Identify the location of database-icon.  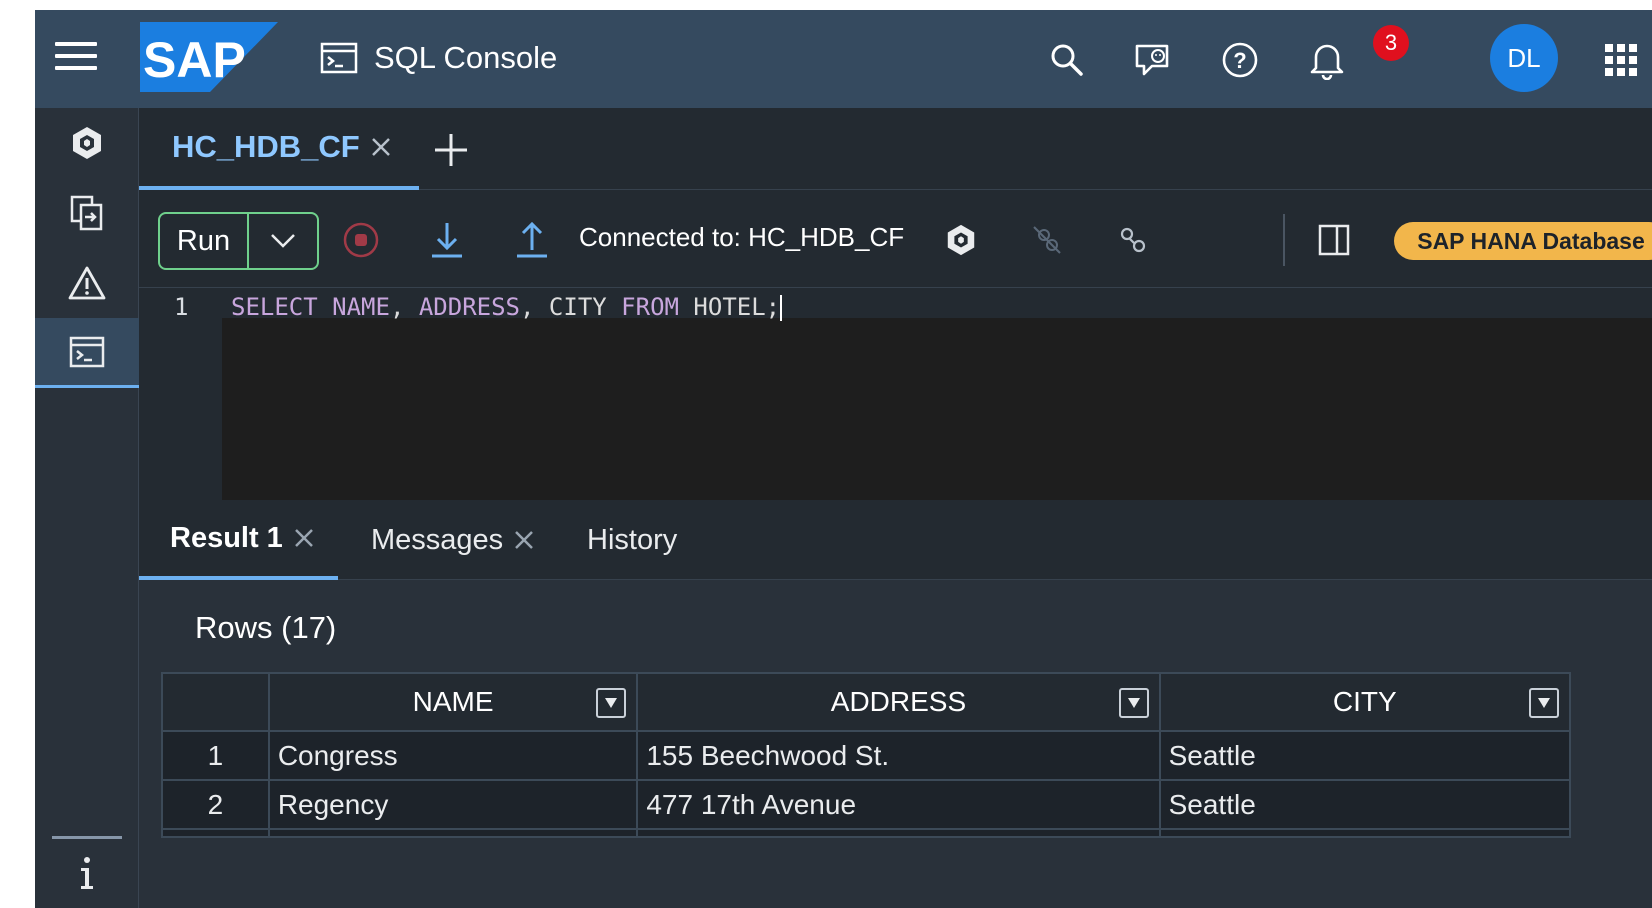
(961, 240).